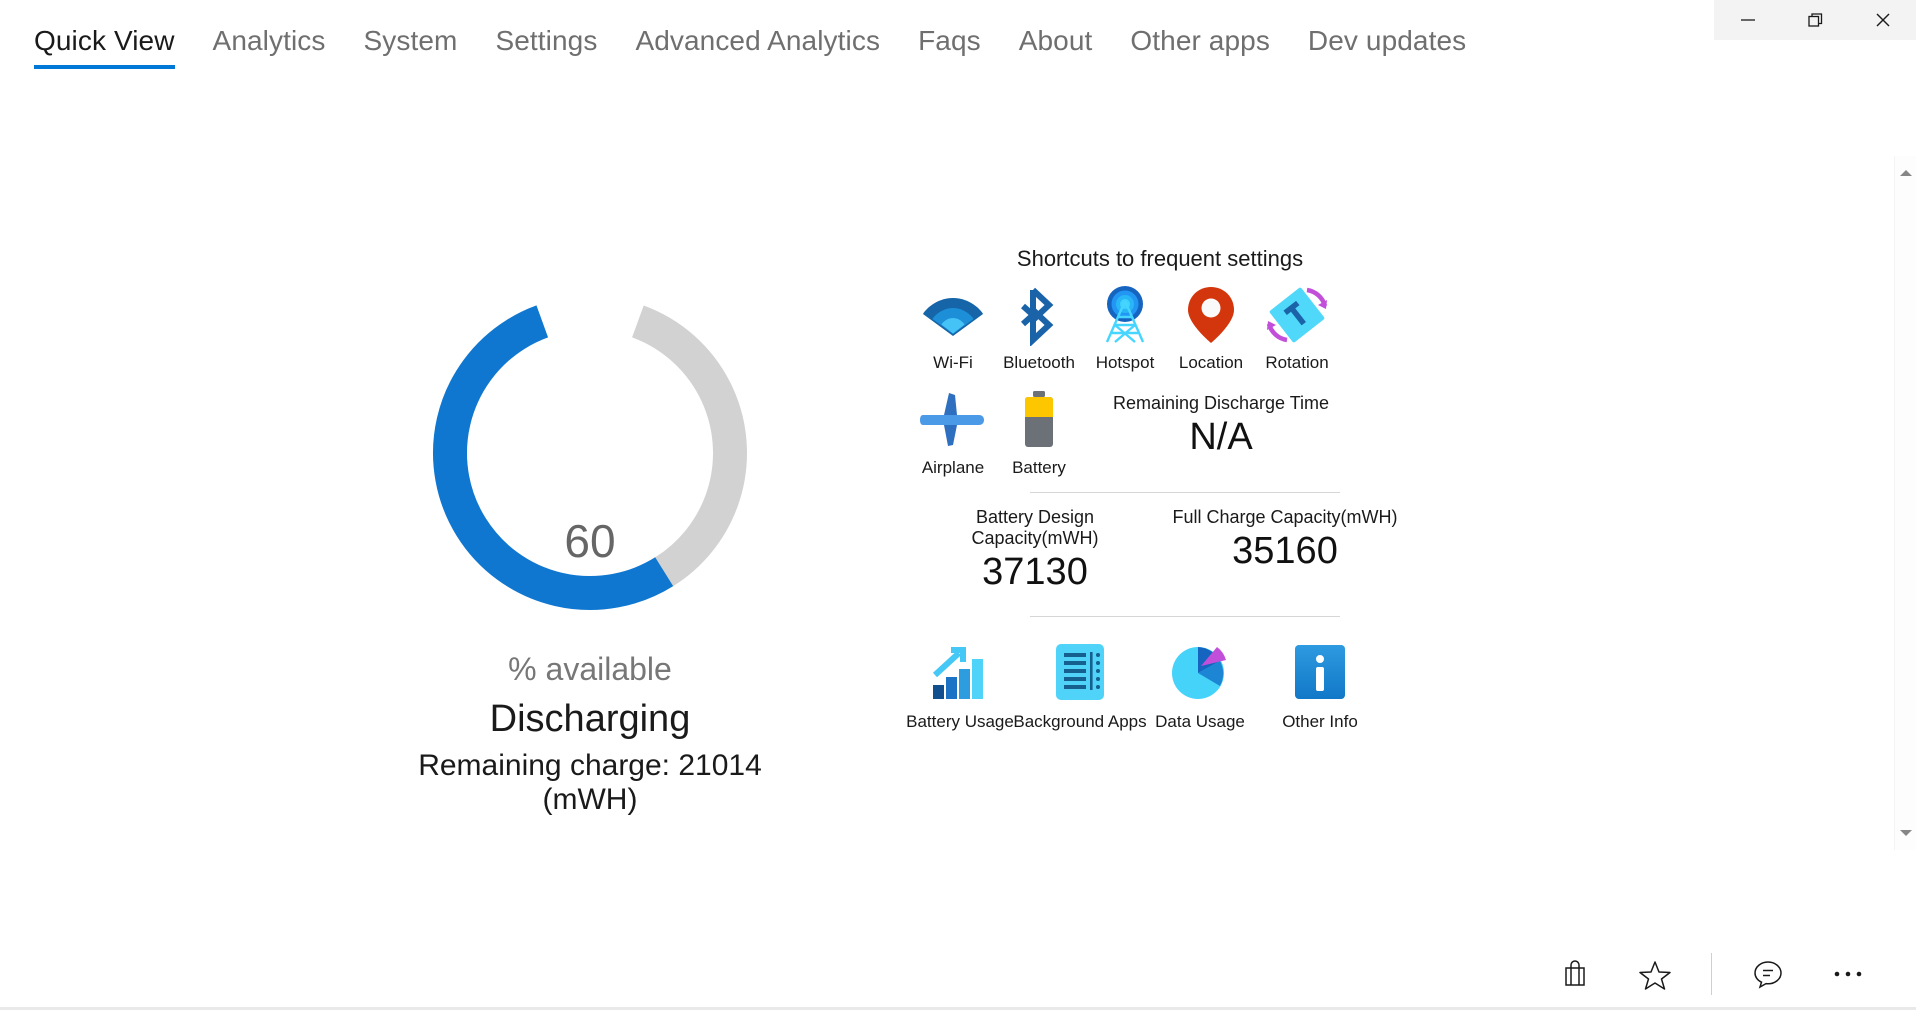 The height and width of the screenshot is (1010, 1916). Describe the element at coordinates (1080, 672) in the screenshot. I see `list-document-icon` at that location.